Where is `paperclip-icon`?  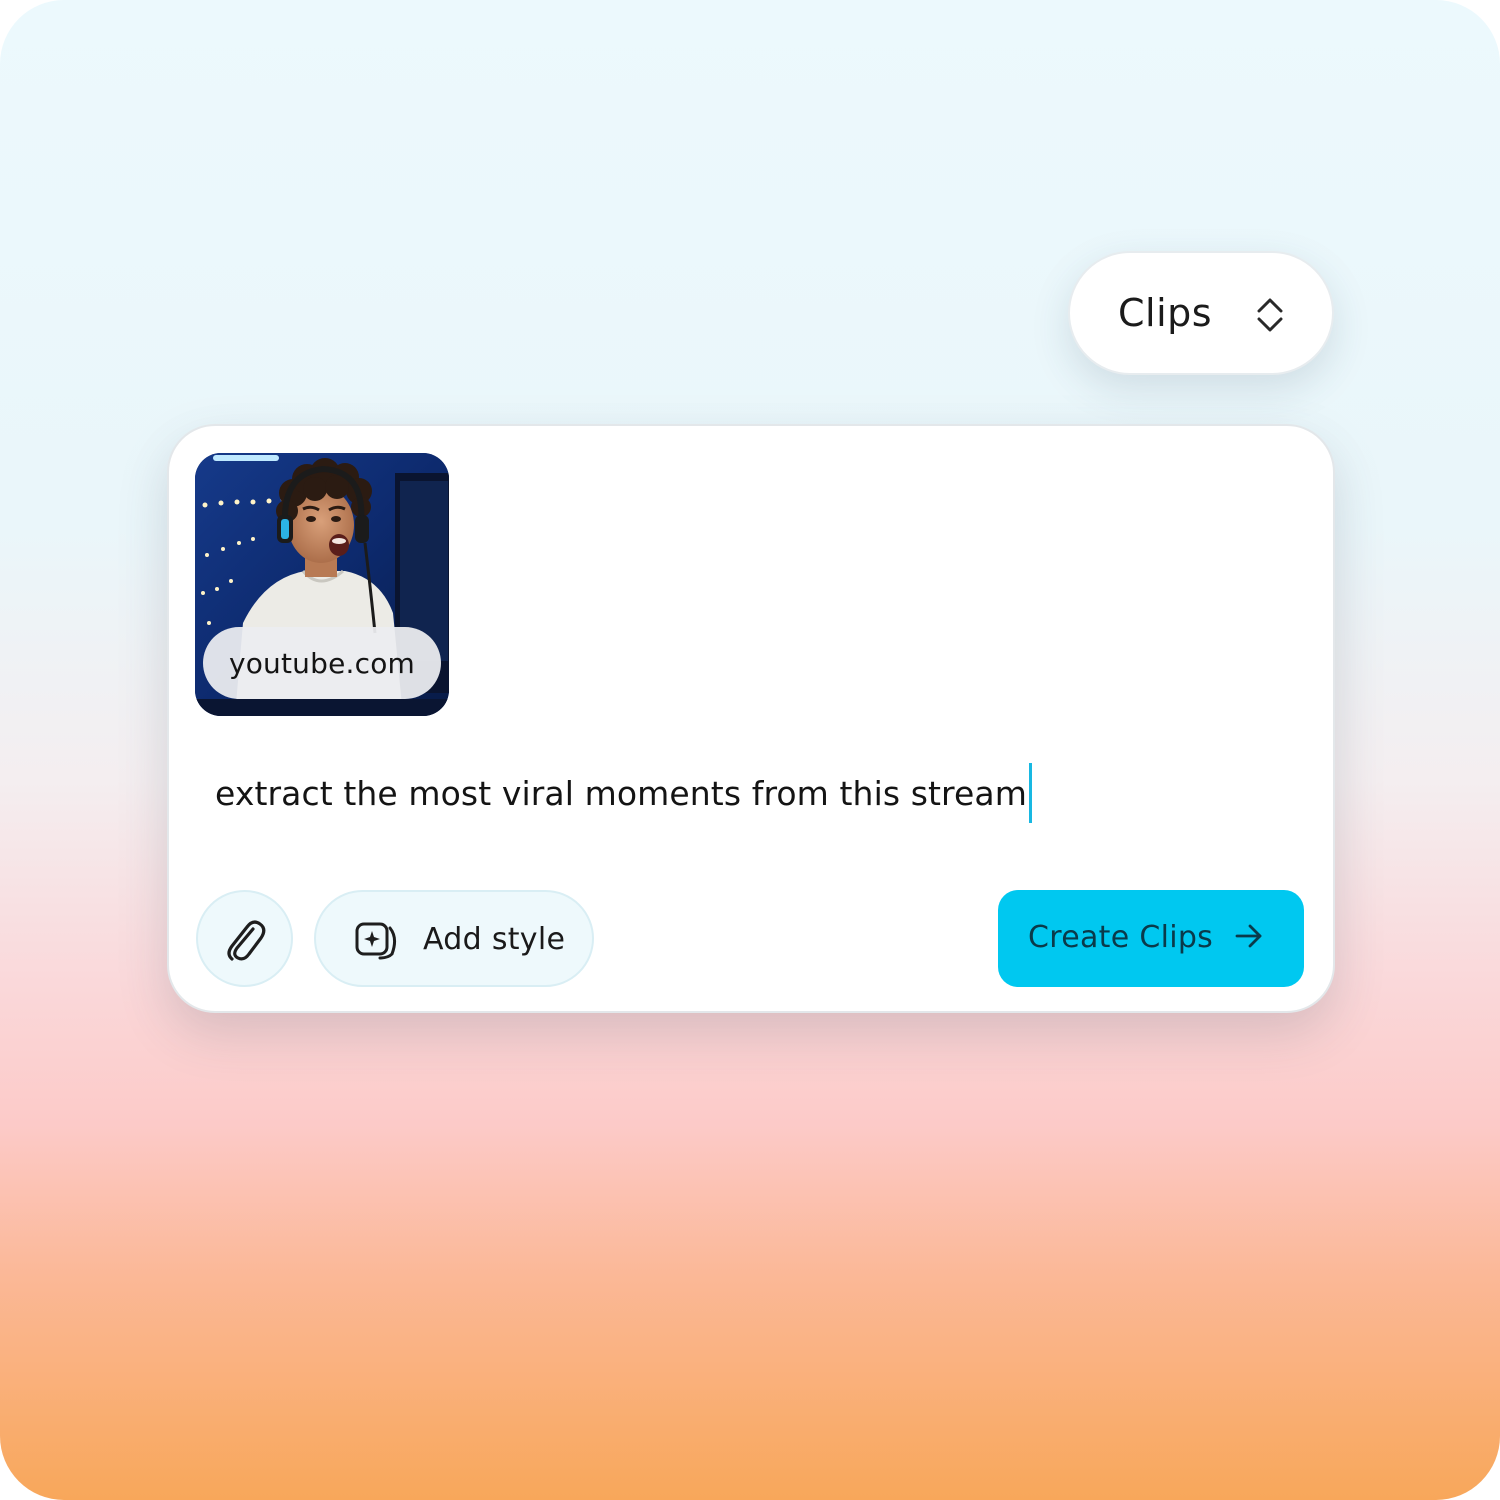 paperclip-icon is located at coordinates (245, 940).